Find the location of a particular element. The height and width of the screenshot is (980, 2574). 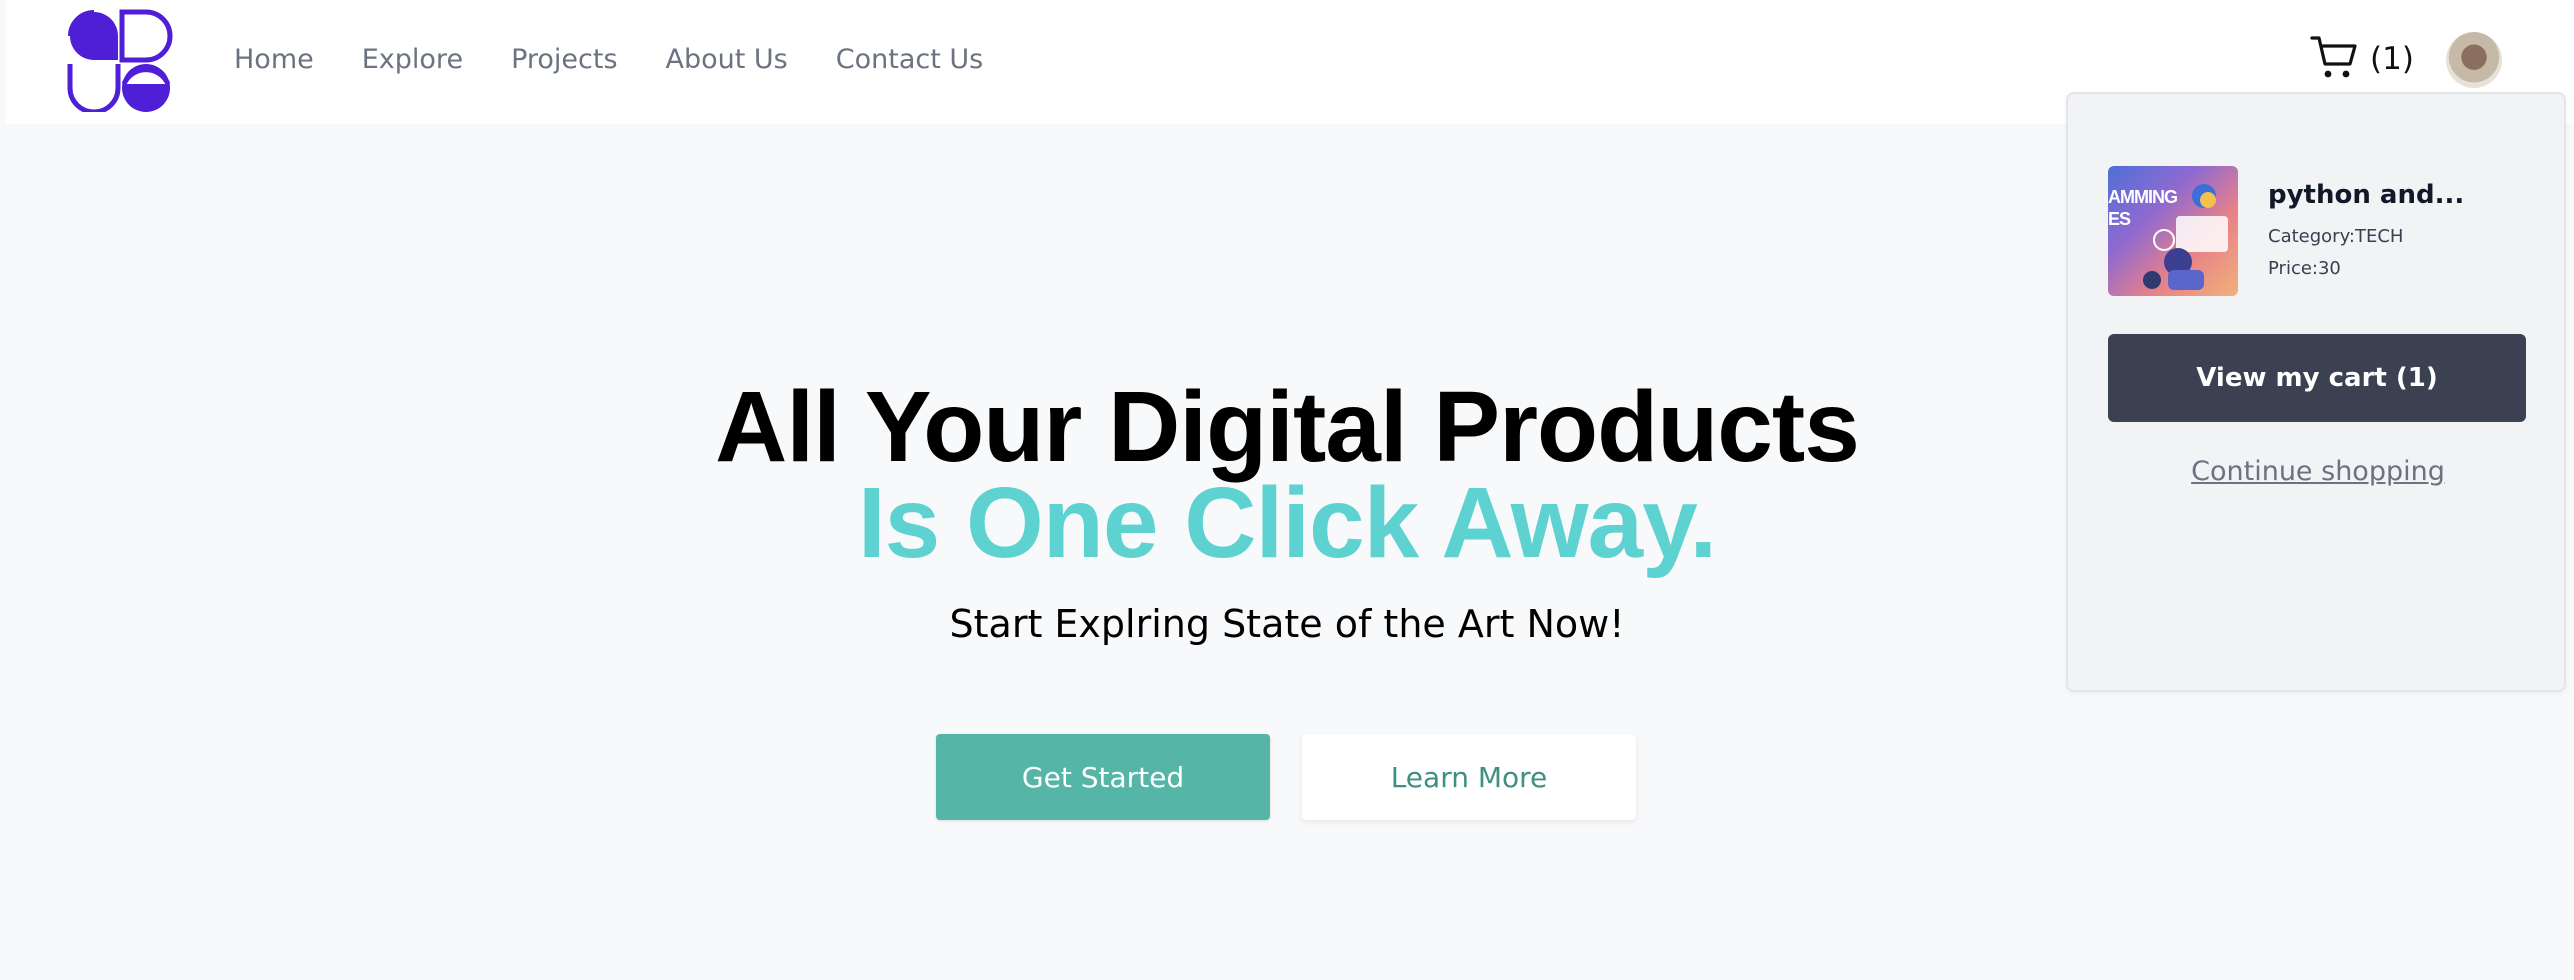

cart-item-category: Category:TECH is located at coordinates (2336, 236).